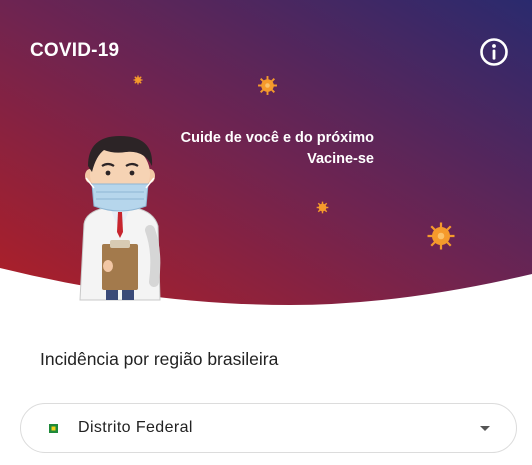  Describe the element at coordinates (159, 359) in the screenshot. I see `section-title: Incidência por região brasileira` at that location.